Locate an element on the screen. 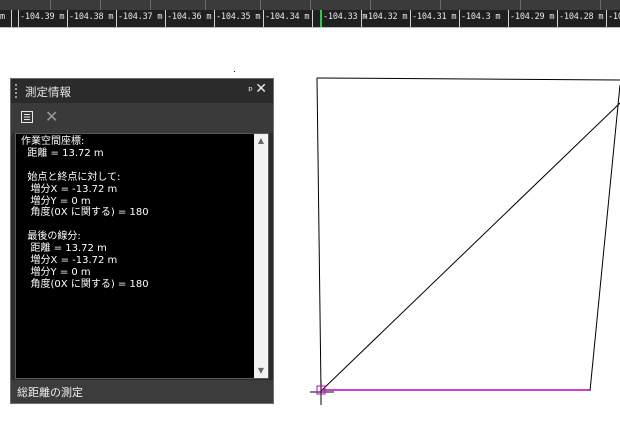  pin-icon: ᵖ is located at coordinates (250, 90).